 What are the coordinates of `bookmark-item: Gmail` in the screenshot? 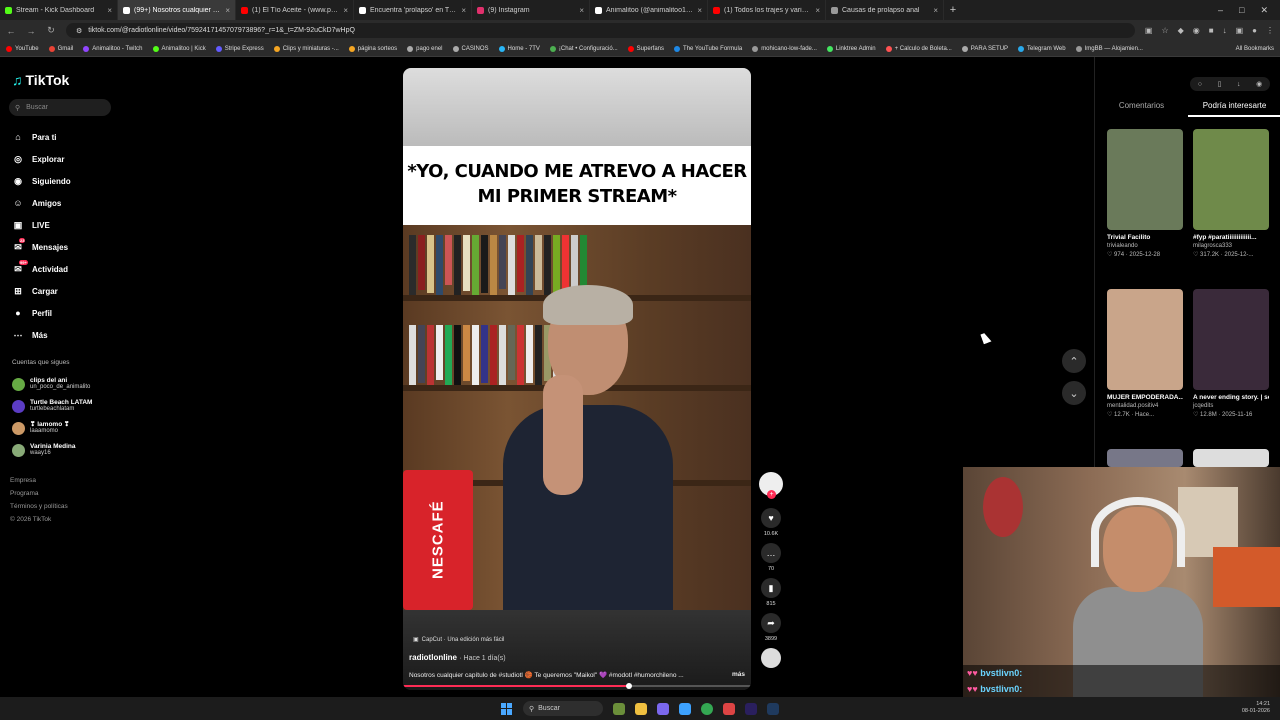 It's located at (60, 48).